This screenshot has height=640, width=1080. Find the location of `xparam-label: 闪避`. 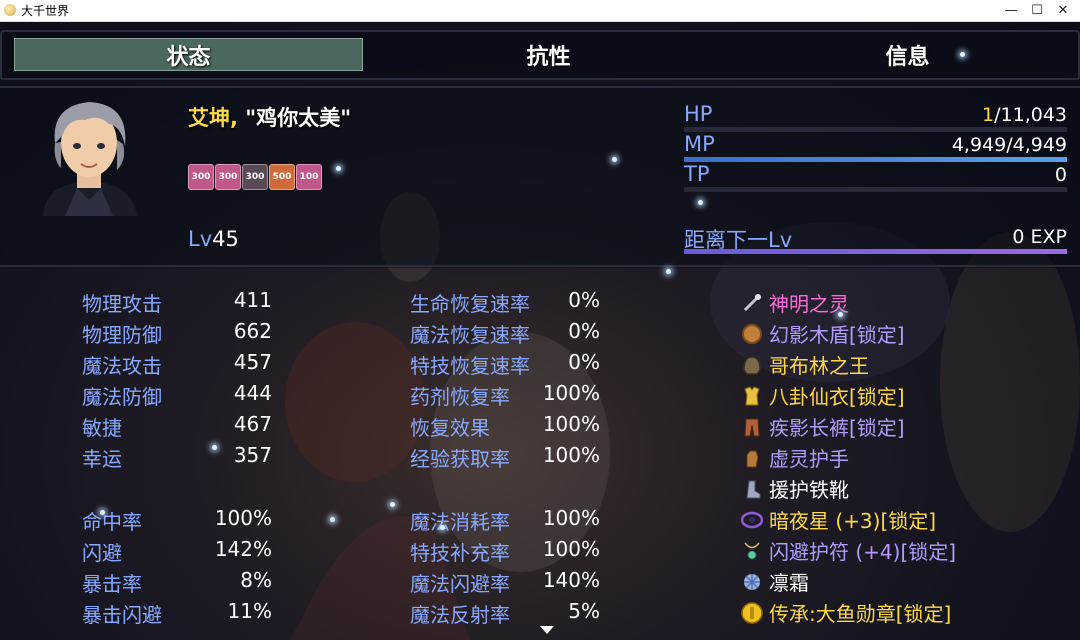

xparam-label: 闪避 is located at coordinates (102, 553).